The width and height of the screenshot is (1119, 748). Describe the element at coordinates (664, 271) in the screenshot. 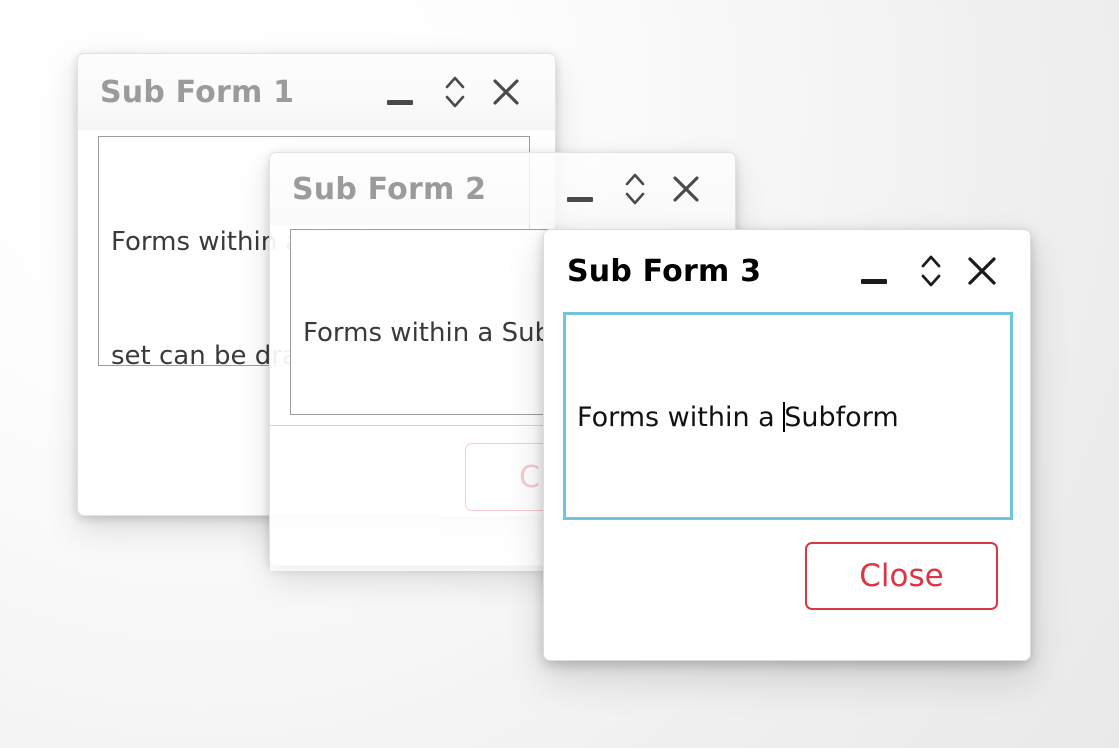

I see `window-title-subform-3: Sub Form 3` at that location.